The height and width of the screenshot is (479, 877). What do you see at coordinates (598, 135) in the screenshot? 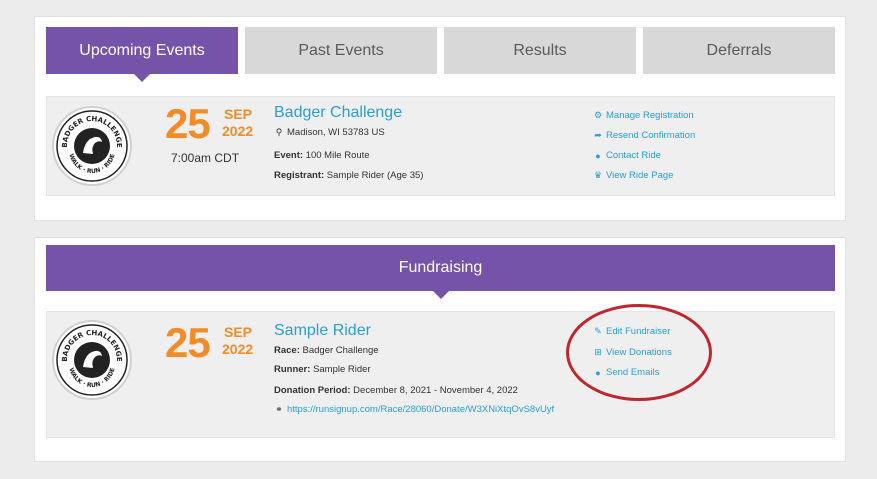
I see `share-icon: ➦` at bounding box center [598, 135].